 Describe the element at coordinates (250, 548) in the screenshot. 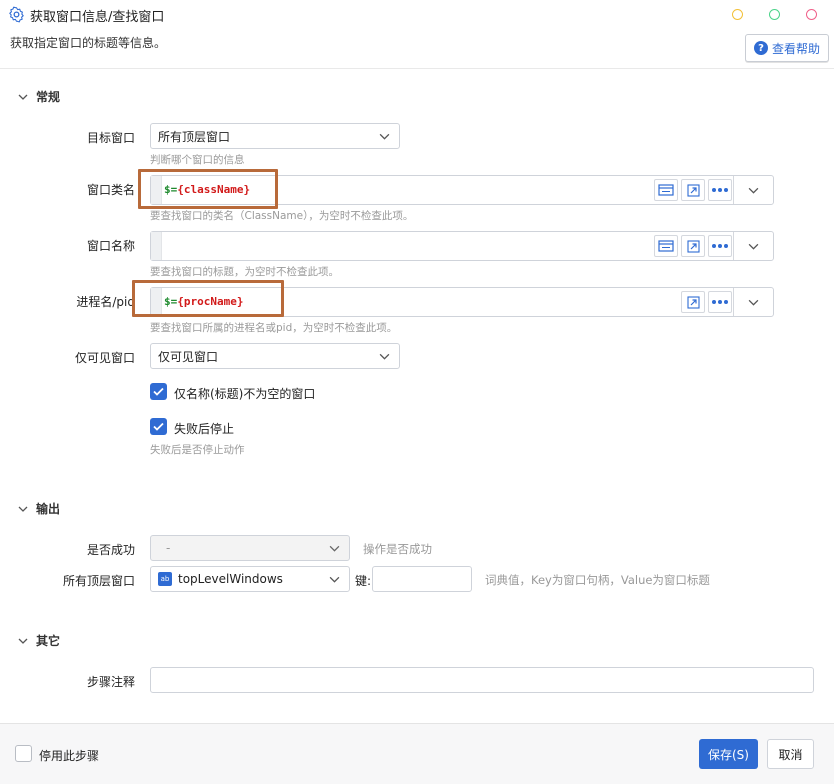

I see `success-select: -` at that location.